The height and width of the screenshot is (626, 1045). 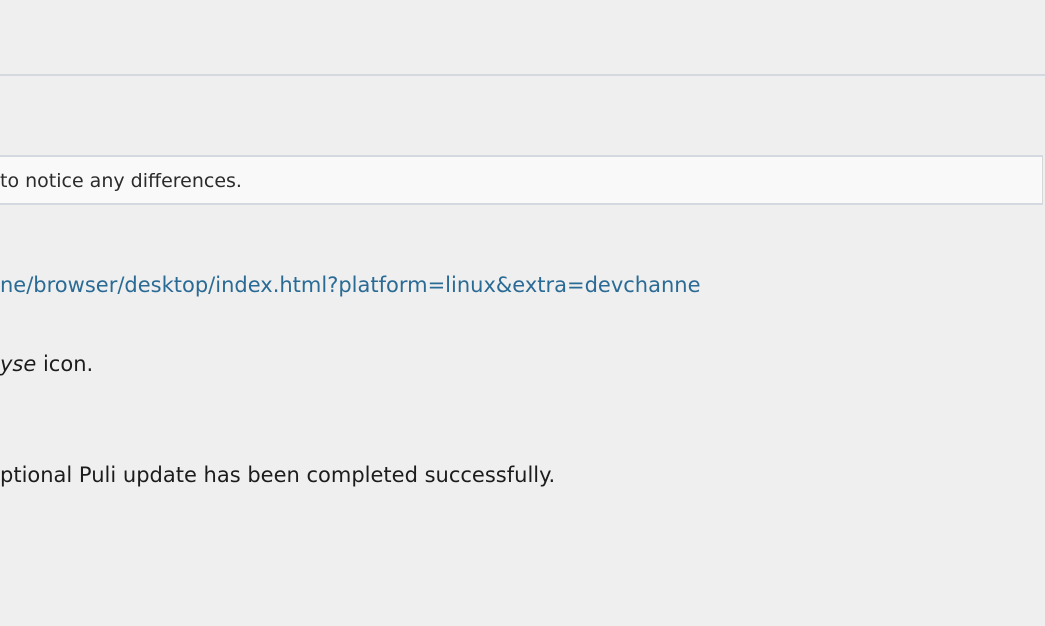 I want to click on notice-text: to notice any differences., so click(x=121, y=181).